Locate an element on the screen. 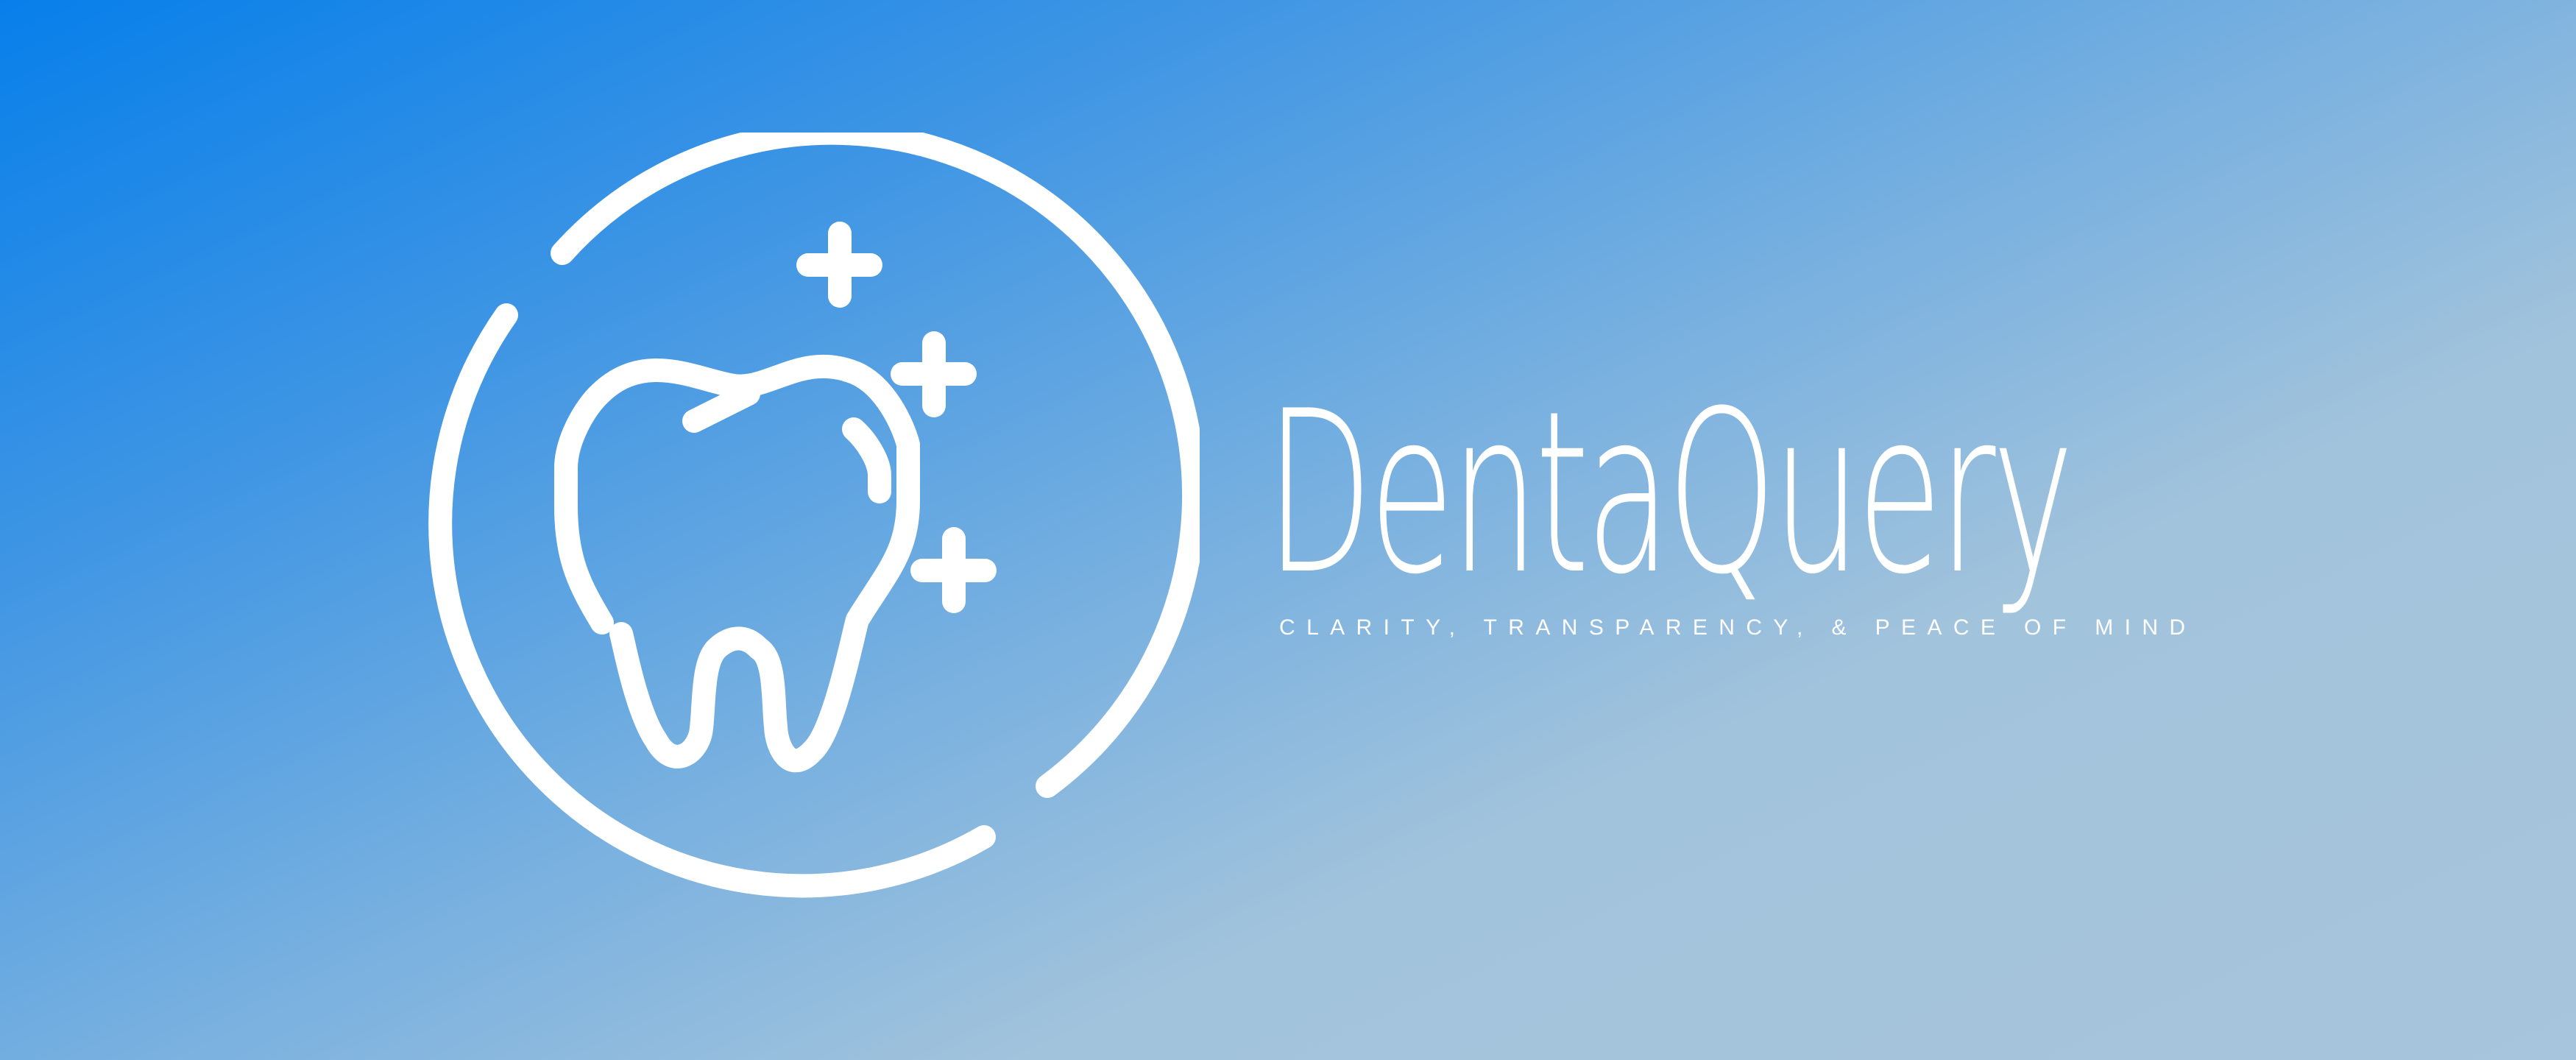 Image resolution: width=2576 pixels, height=1060 pixels. sparkle-top-icon is located at coordinates (839, 265).